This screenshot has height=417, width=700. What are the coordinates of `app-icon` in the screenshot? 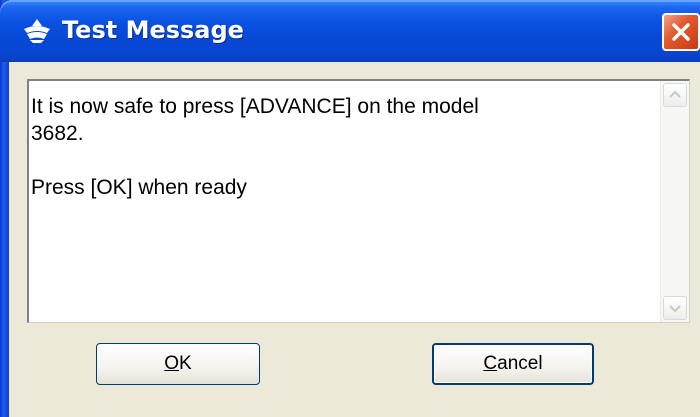 It's located at (37, 31).